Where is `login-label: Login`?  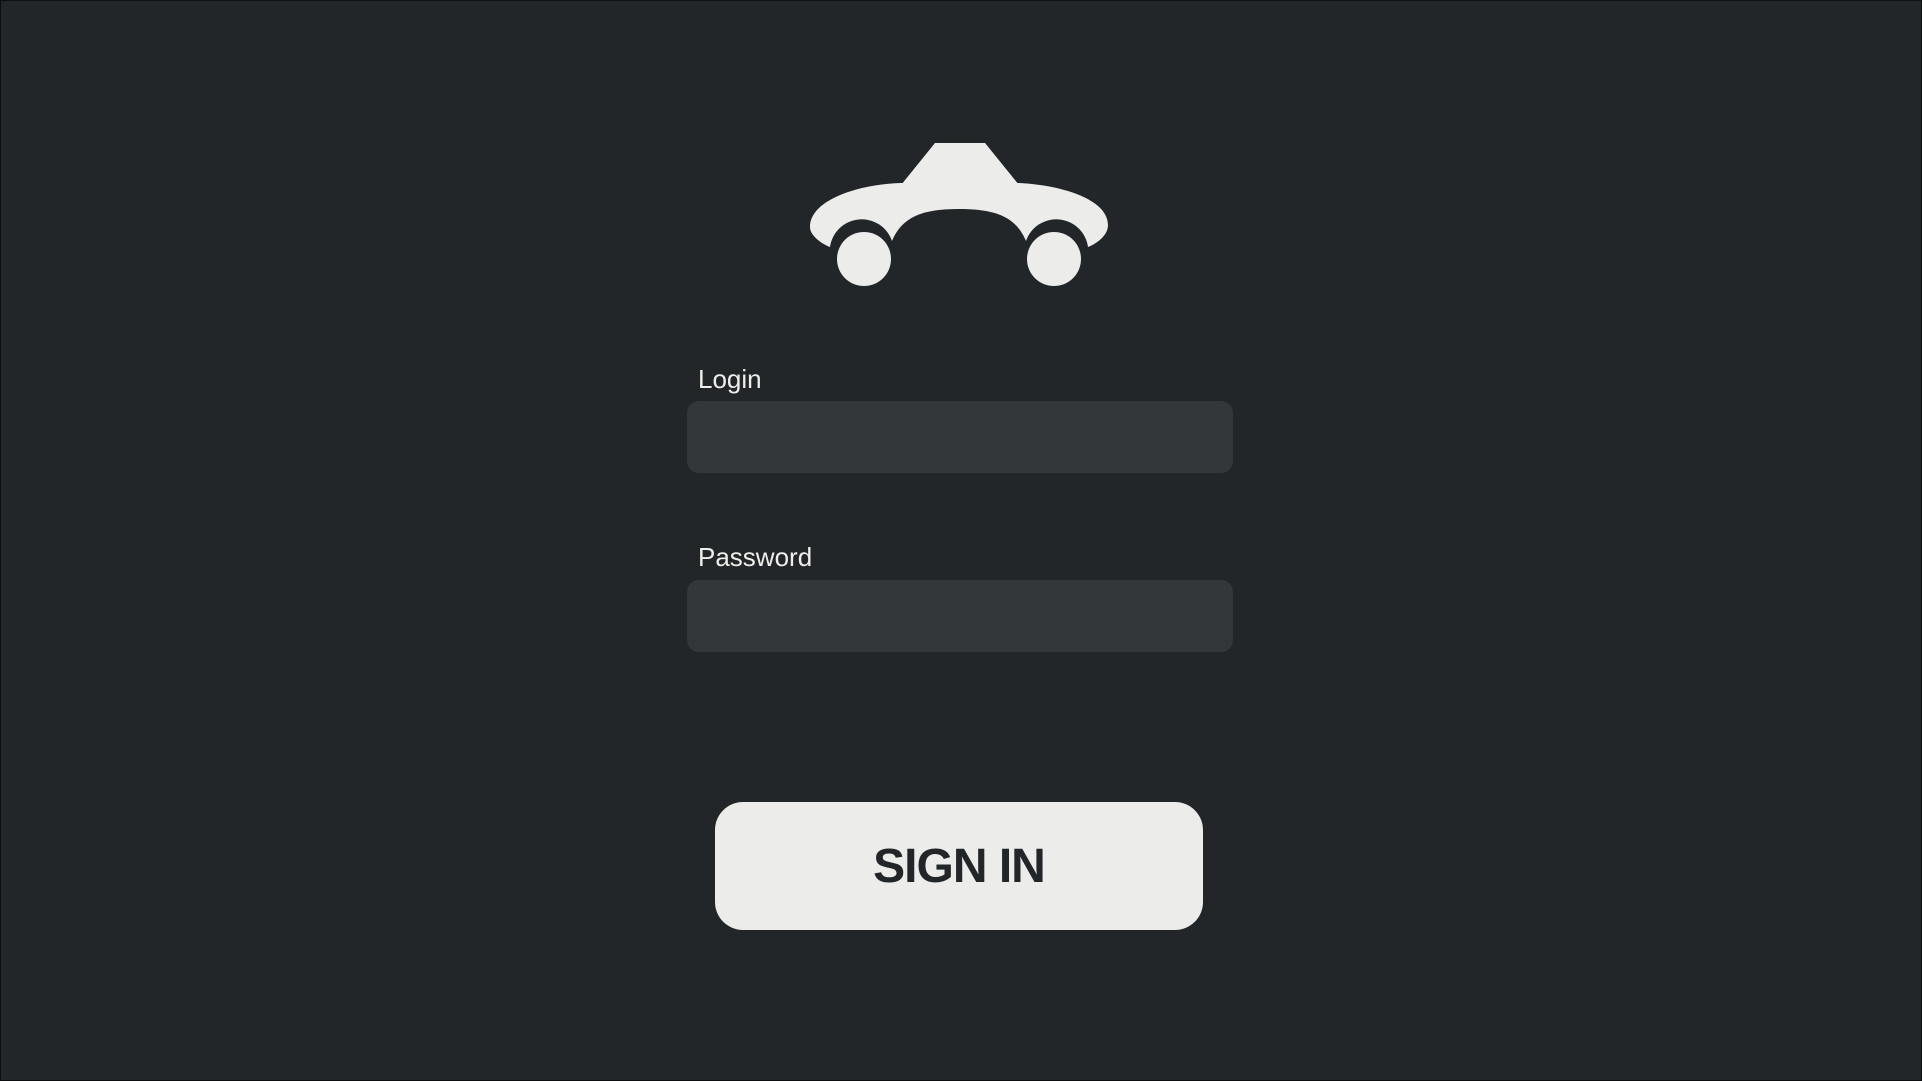
login-label: Login is located at coordinates (730, 379).